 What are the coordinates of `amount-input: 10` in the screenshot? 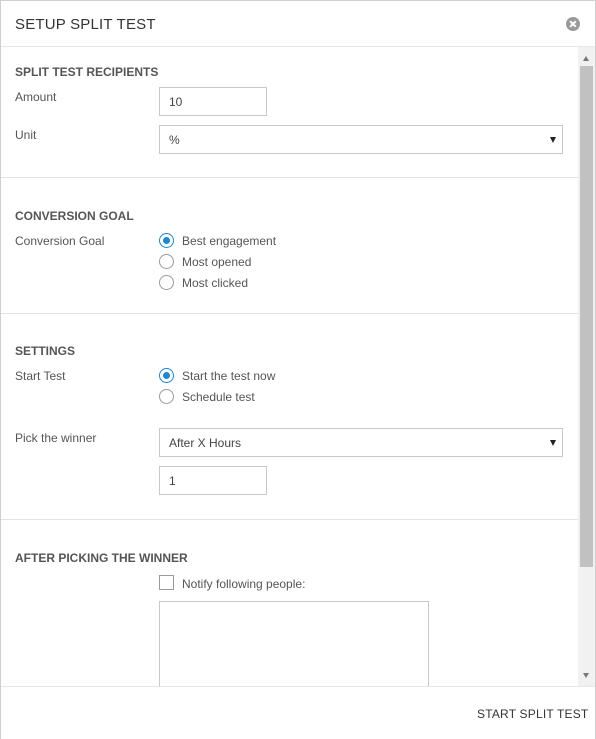 It's located at (213, 101).